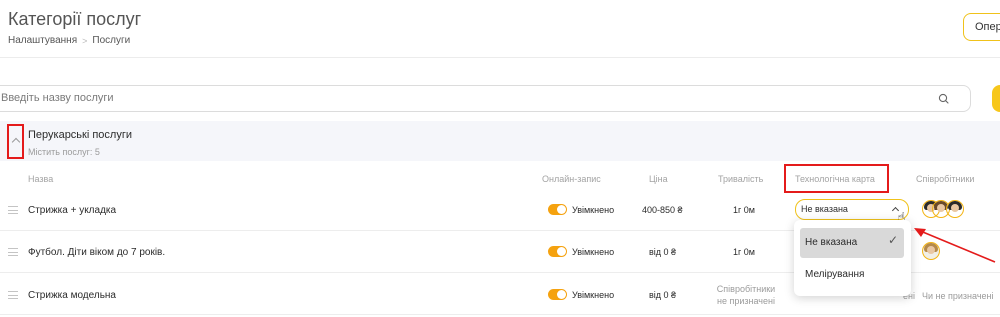  I want to click on dropdown-option-selected: Не вказана ✓, so click(852, 243).